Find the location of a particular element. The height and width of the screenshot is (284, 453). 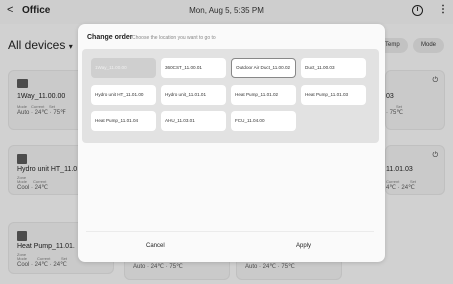

location-option: Hydro unit_11.01.01 is located at coordinates (193, 95).